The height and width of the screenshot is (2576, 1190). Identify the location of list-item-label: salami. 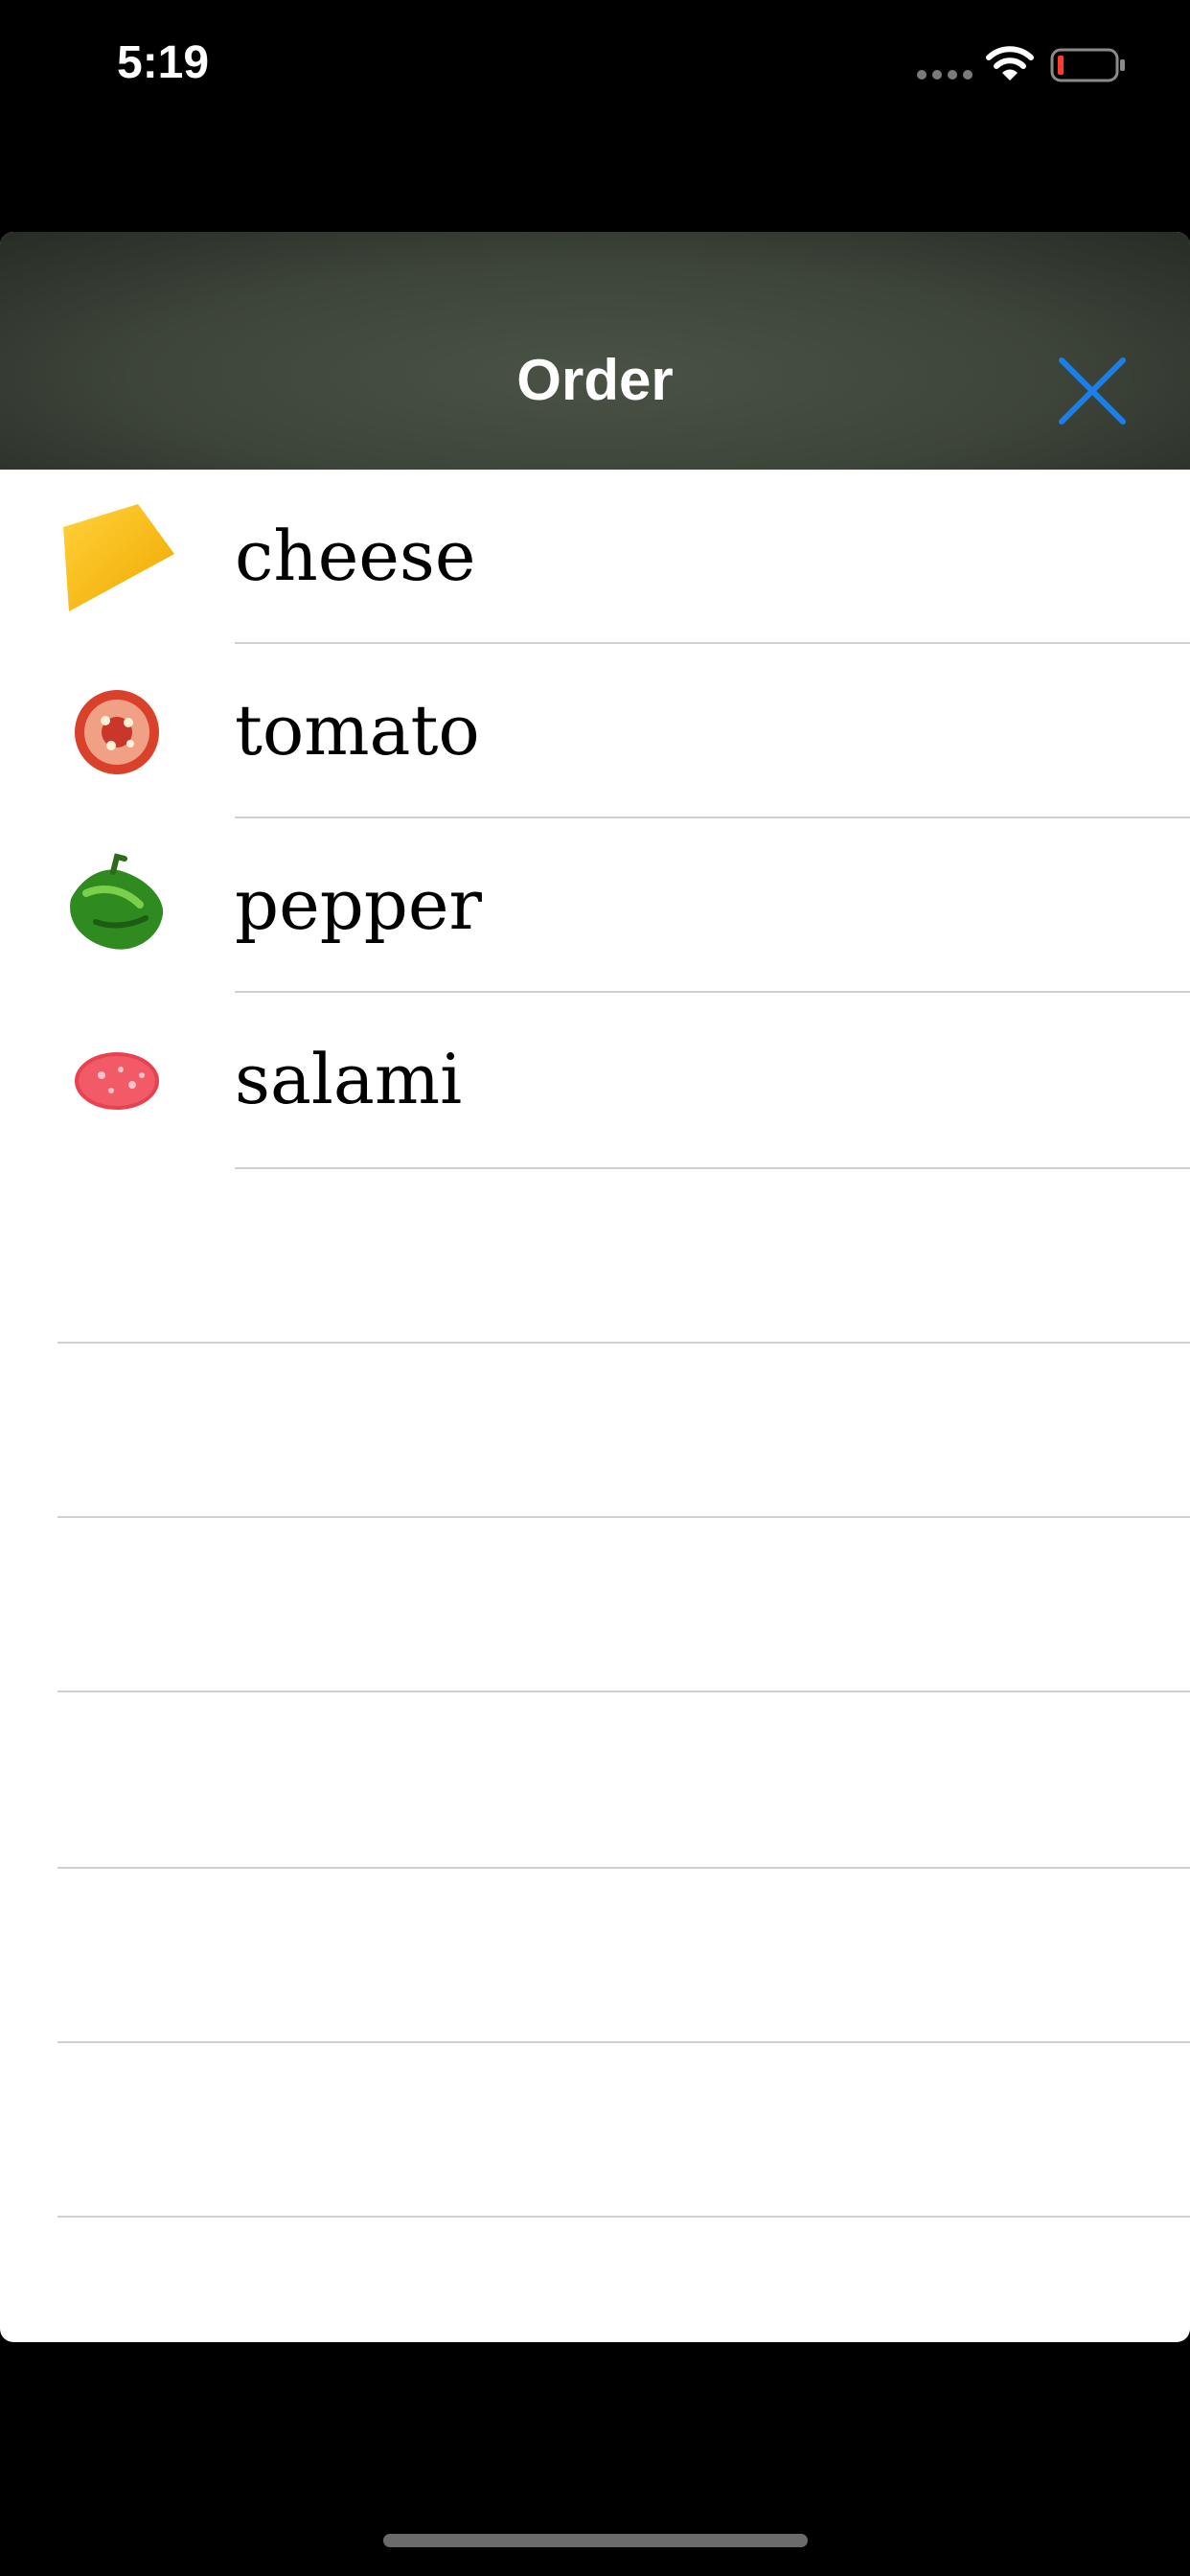
(349, 1079).